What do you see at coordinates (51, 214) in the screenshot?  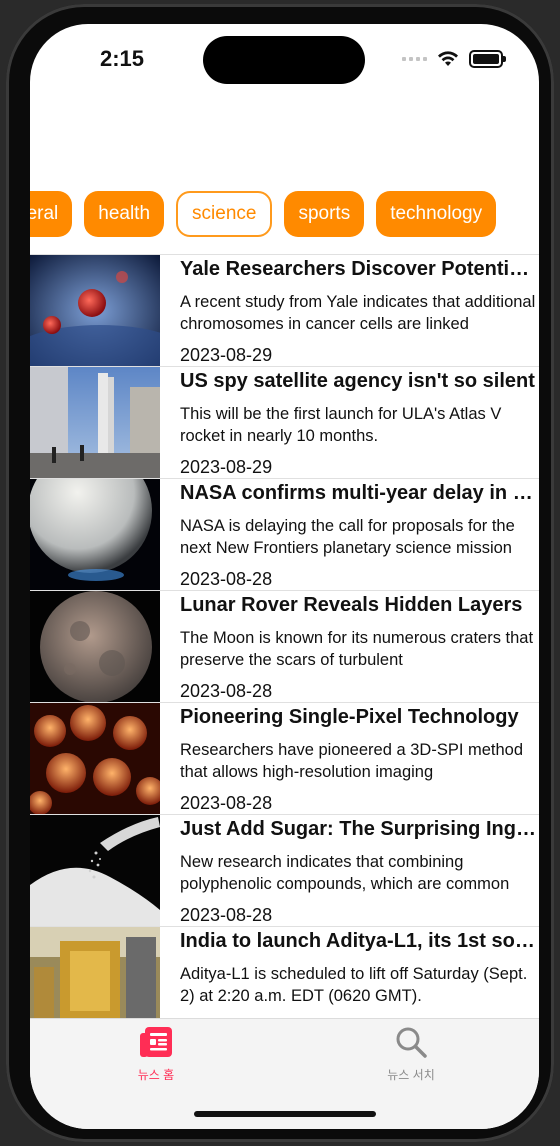 I see `category-chip-general: neral` at bounding box center [51, 214].